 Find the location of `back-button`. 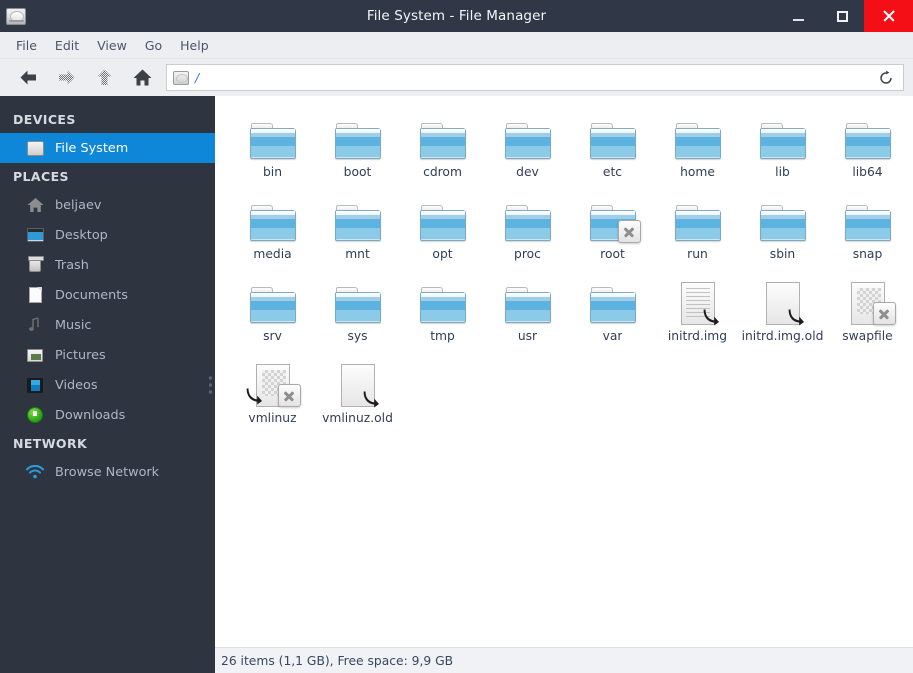

back-button is located at coordinates (28, 78).